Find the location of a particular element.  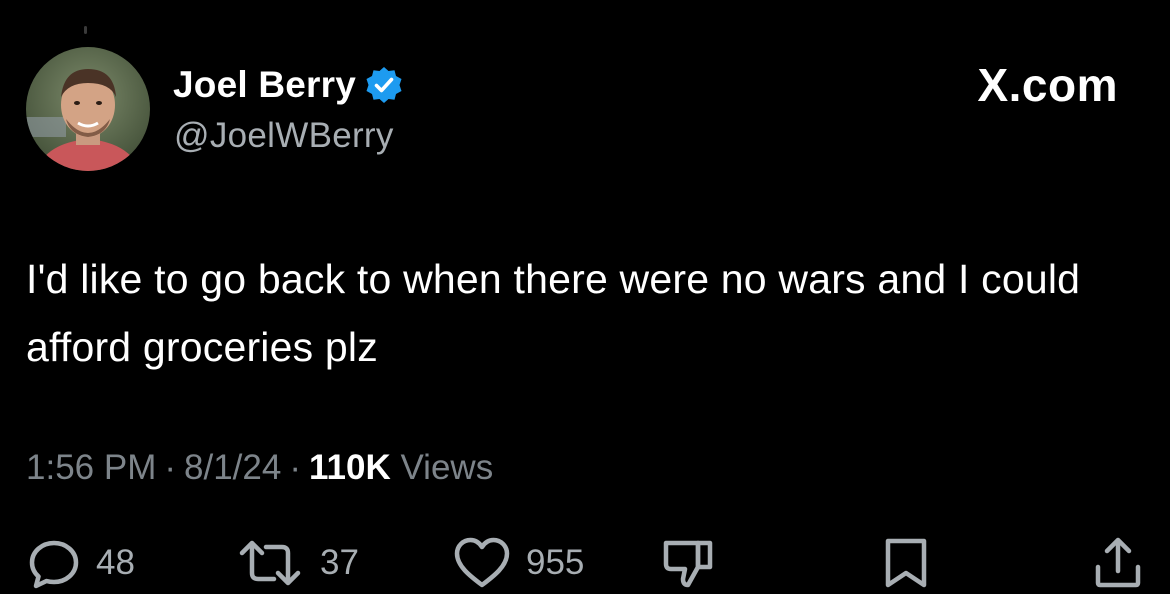

views-count: 110K is located at coordinates (350, 467).